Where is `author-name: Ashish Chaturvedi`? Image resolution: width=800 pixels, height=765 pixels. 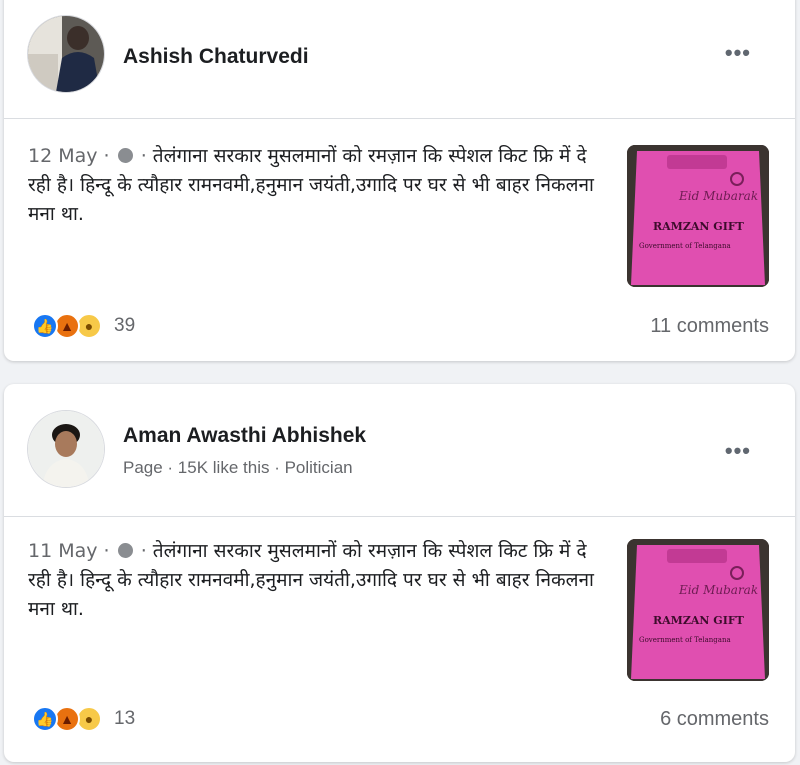 author-name: Ashish Chaturvedi is located at coordinates (216, 57).